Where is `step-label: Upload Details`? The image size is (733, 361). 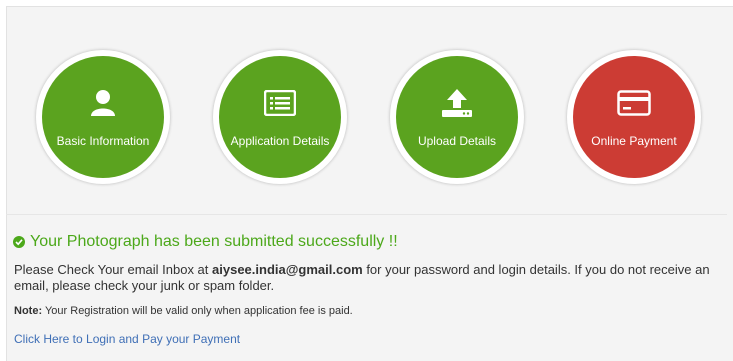 step-label: Upload Details is located at coordinates (457, 141).